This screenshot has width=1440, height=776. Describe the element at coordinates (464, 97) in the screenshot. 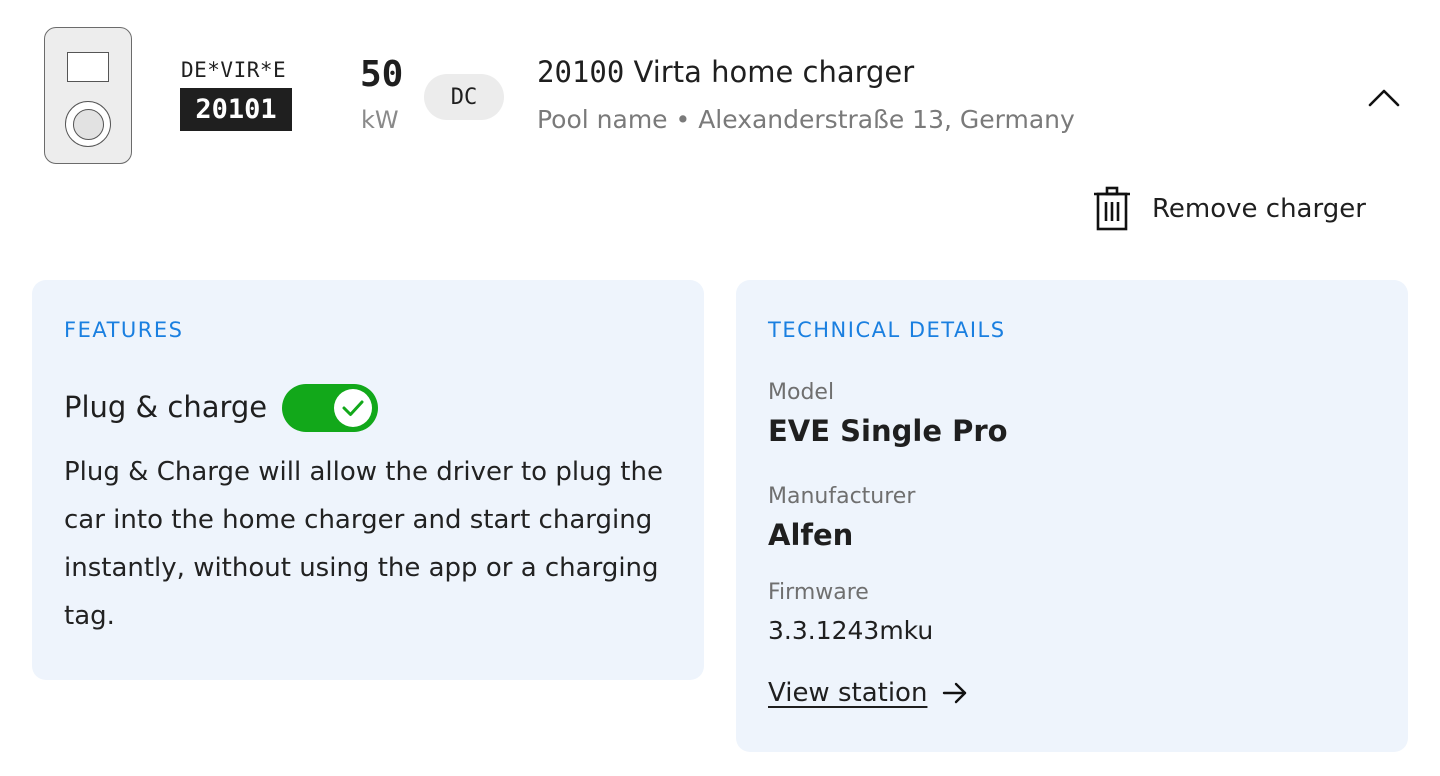

I see `current-type-chip: DC` at that location.